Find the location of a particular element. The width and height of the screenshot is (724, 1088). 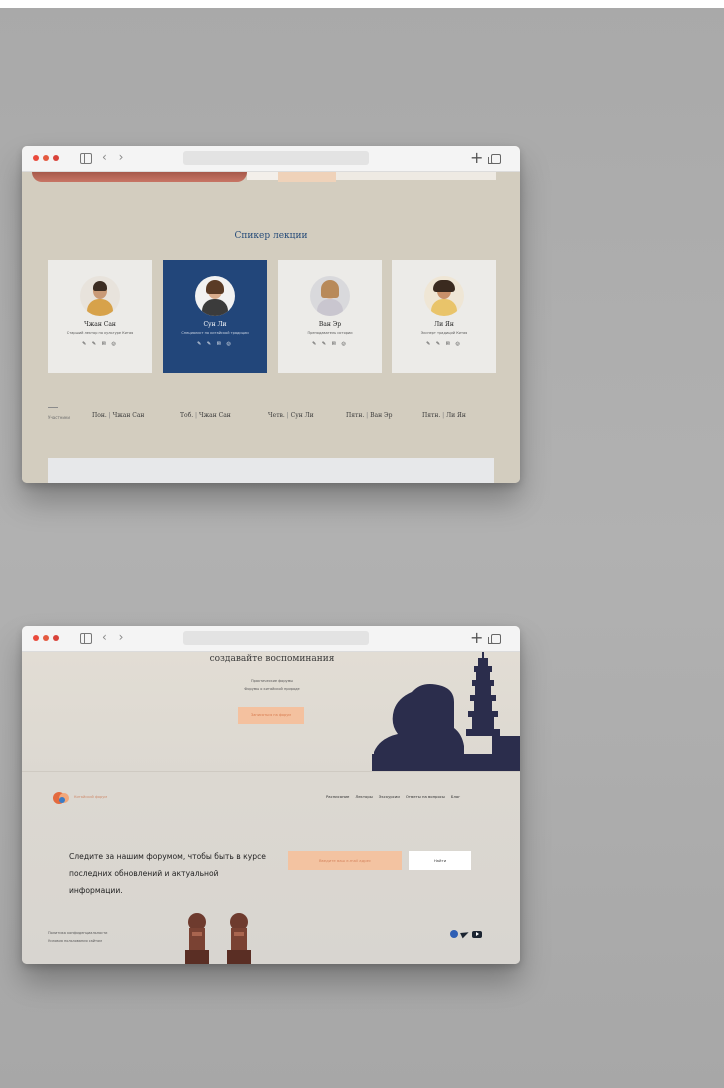

subscribe-button: Найти is located at coordinates (440, 860).